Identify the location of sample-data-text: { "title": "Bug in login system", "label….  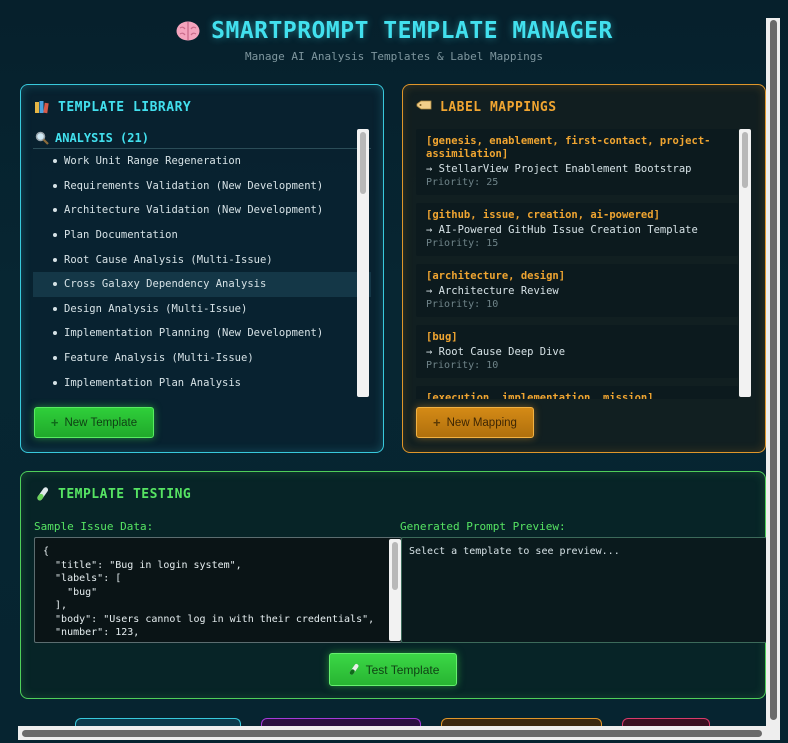
(218, 590).